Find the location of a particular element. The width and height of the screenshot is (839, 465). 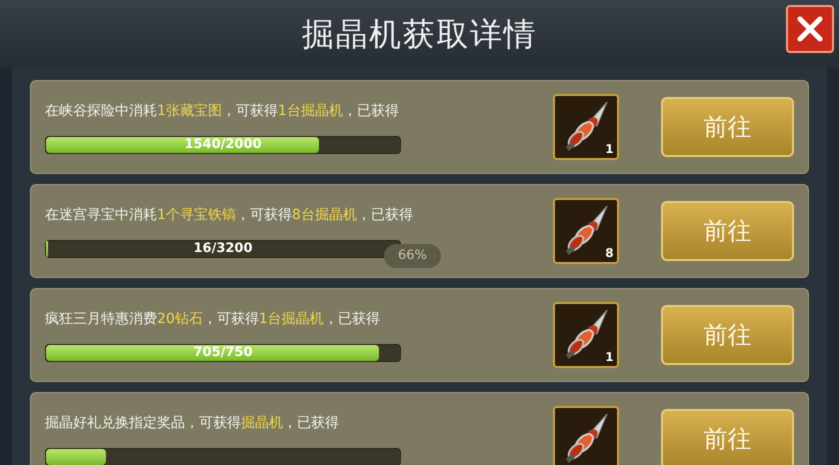

progress-text: 16/3200 is located at coordinates (223, 249).